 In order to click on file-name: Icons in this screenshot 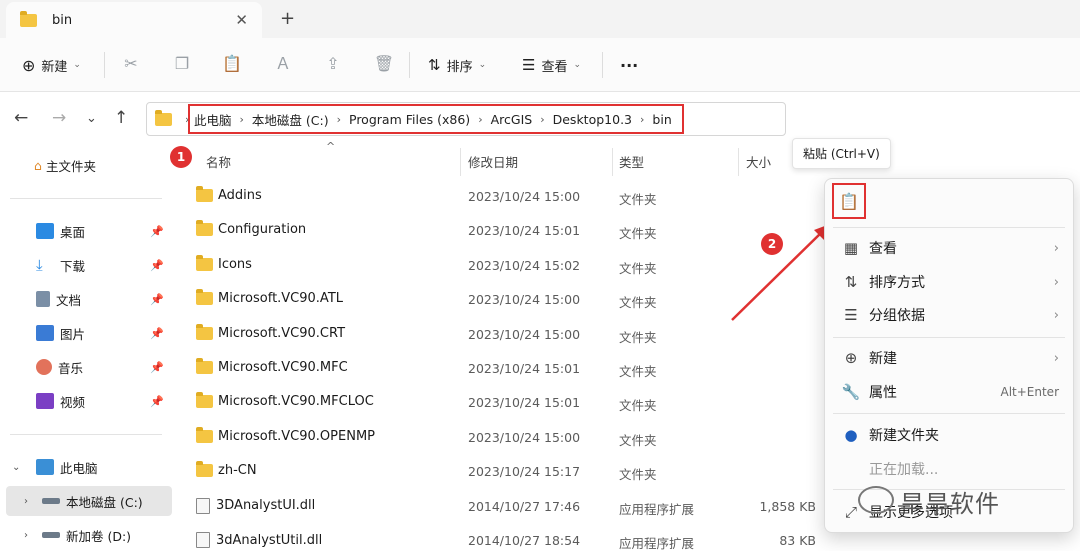, I will do `click(235, 264)`.